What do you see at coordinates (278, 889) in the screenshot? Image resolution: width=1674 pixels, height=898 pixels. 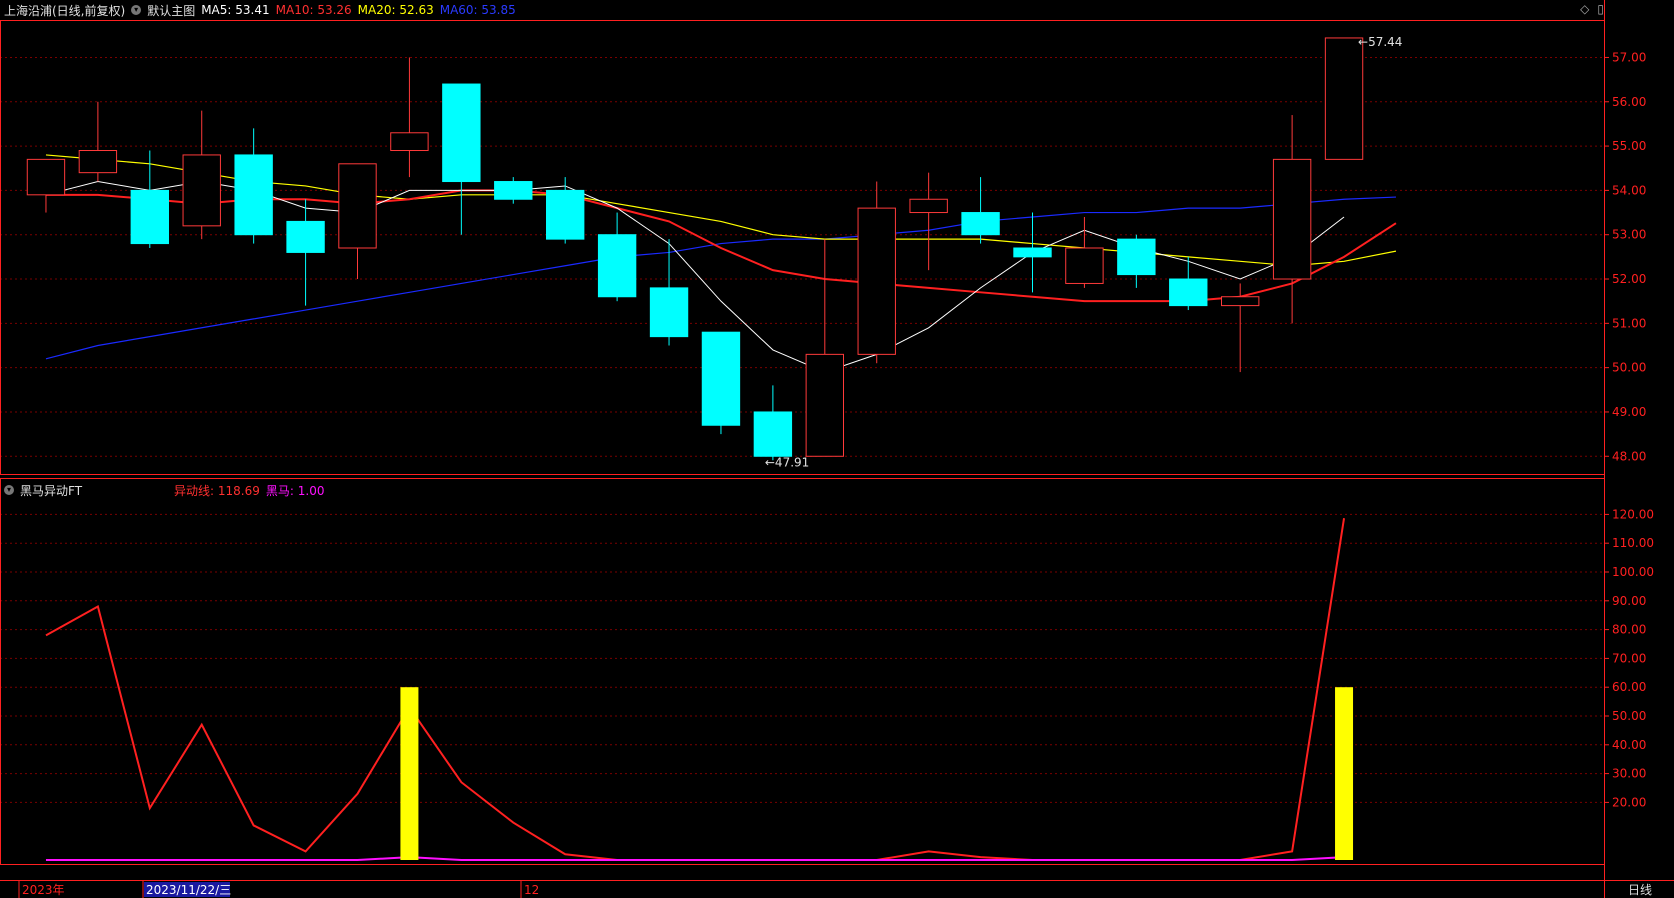 I see `x-axis-labels: 2023年 2023/11/22/三 12` at bounding box center [278, 889].